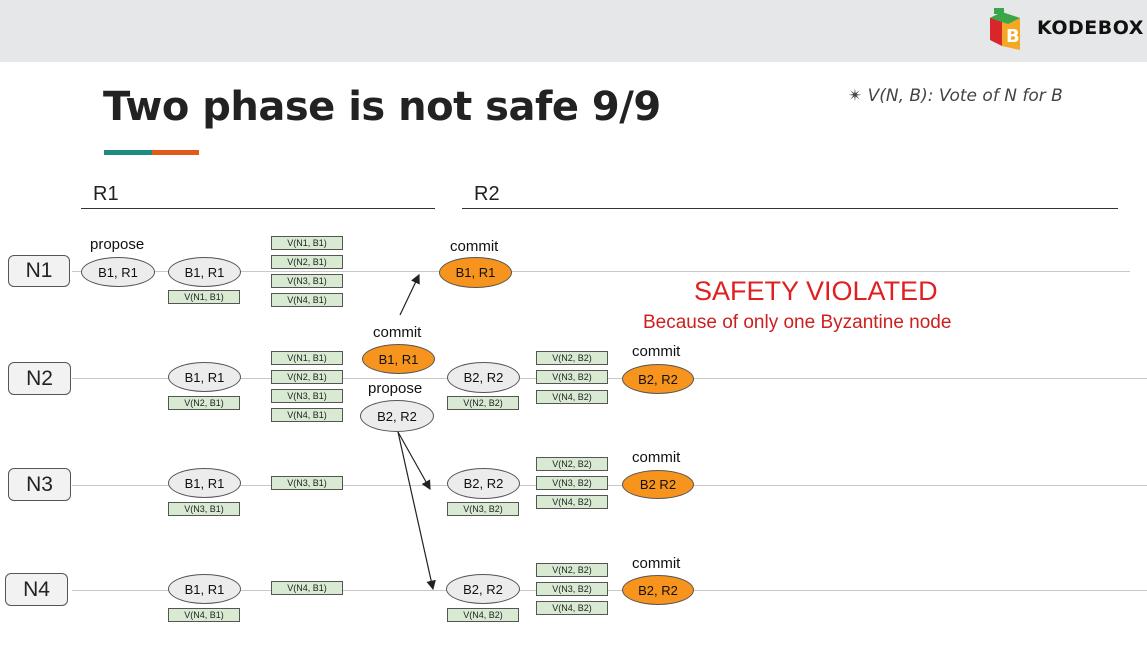  I want to click on vote-n2b2-own: V(N2, B2), so click(483, 403).